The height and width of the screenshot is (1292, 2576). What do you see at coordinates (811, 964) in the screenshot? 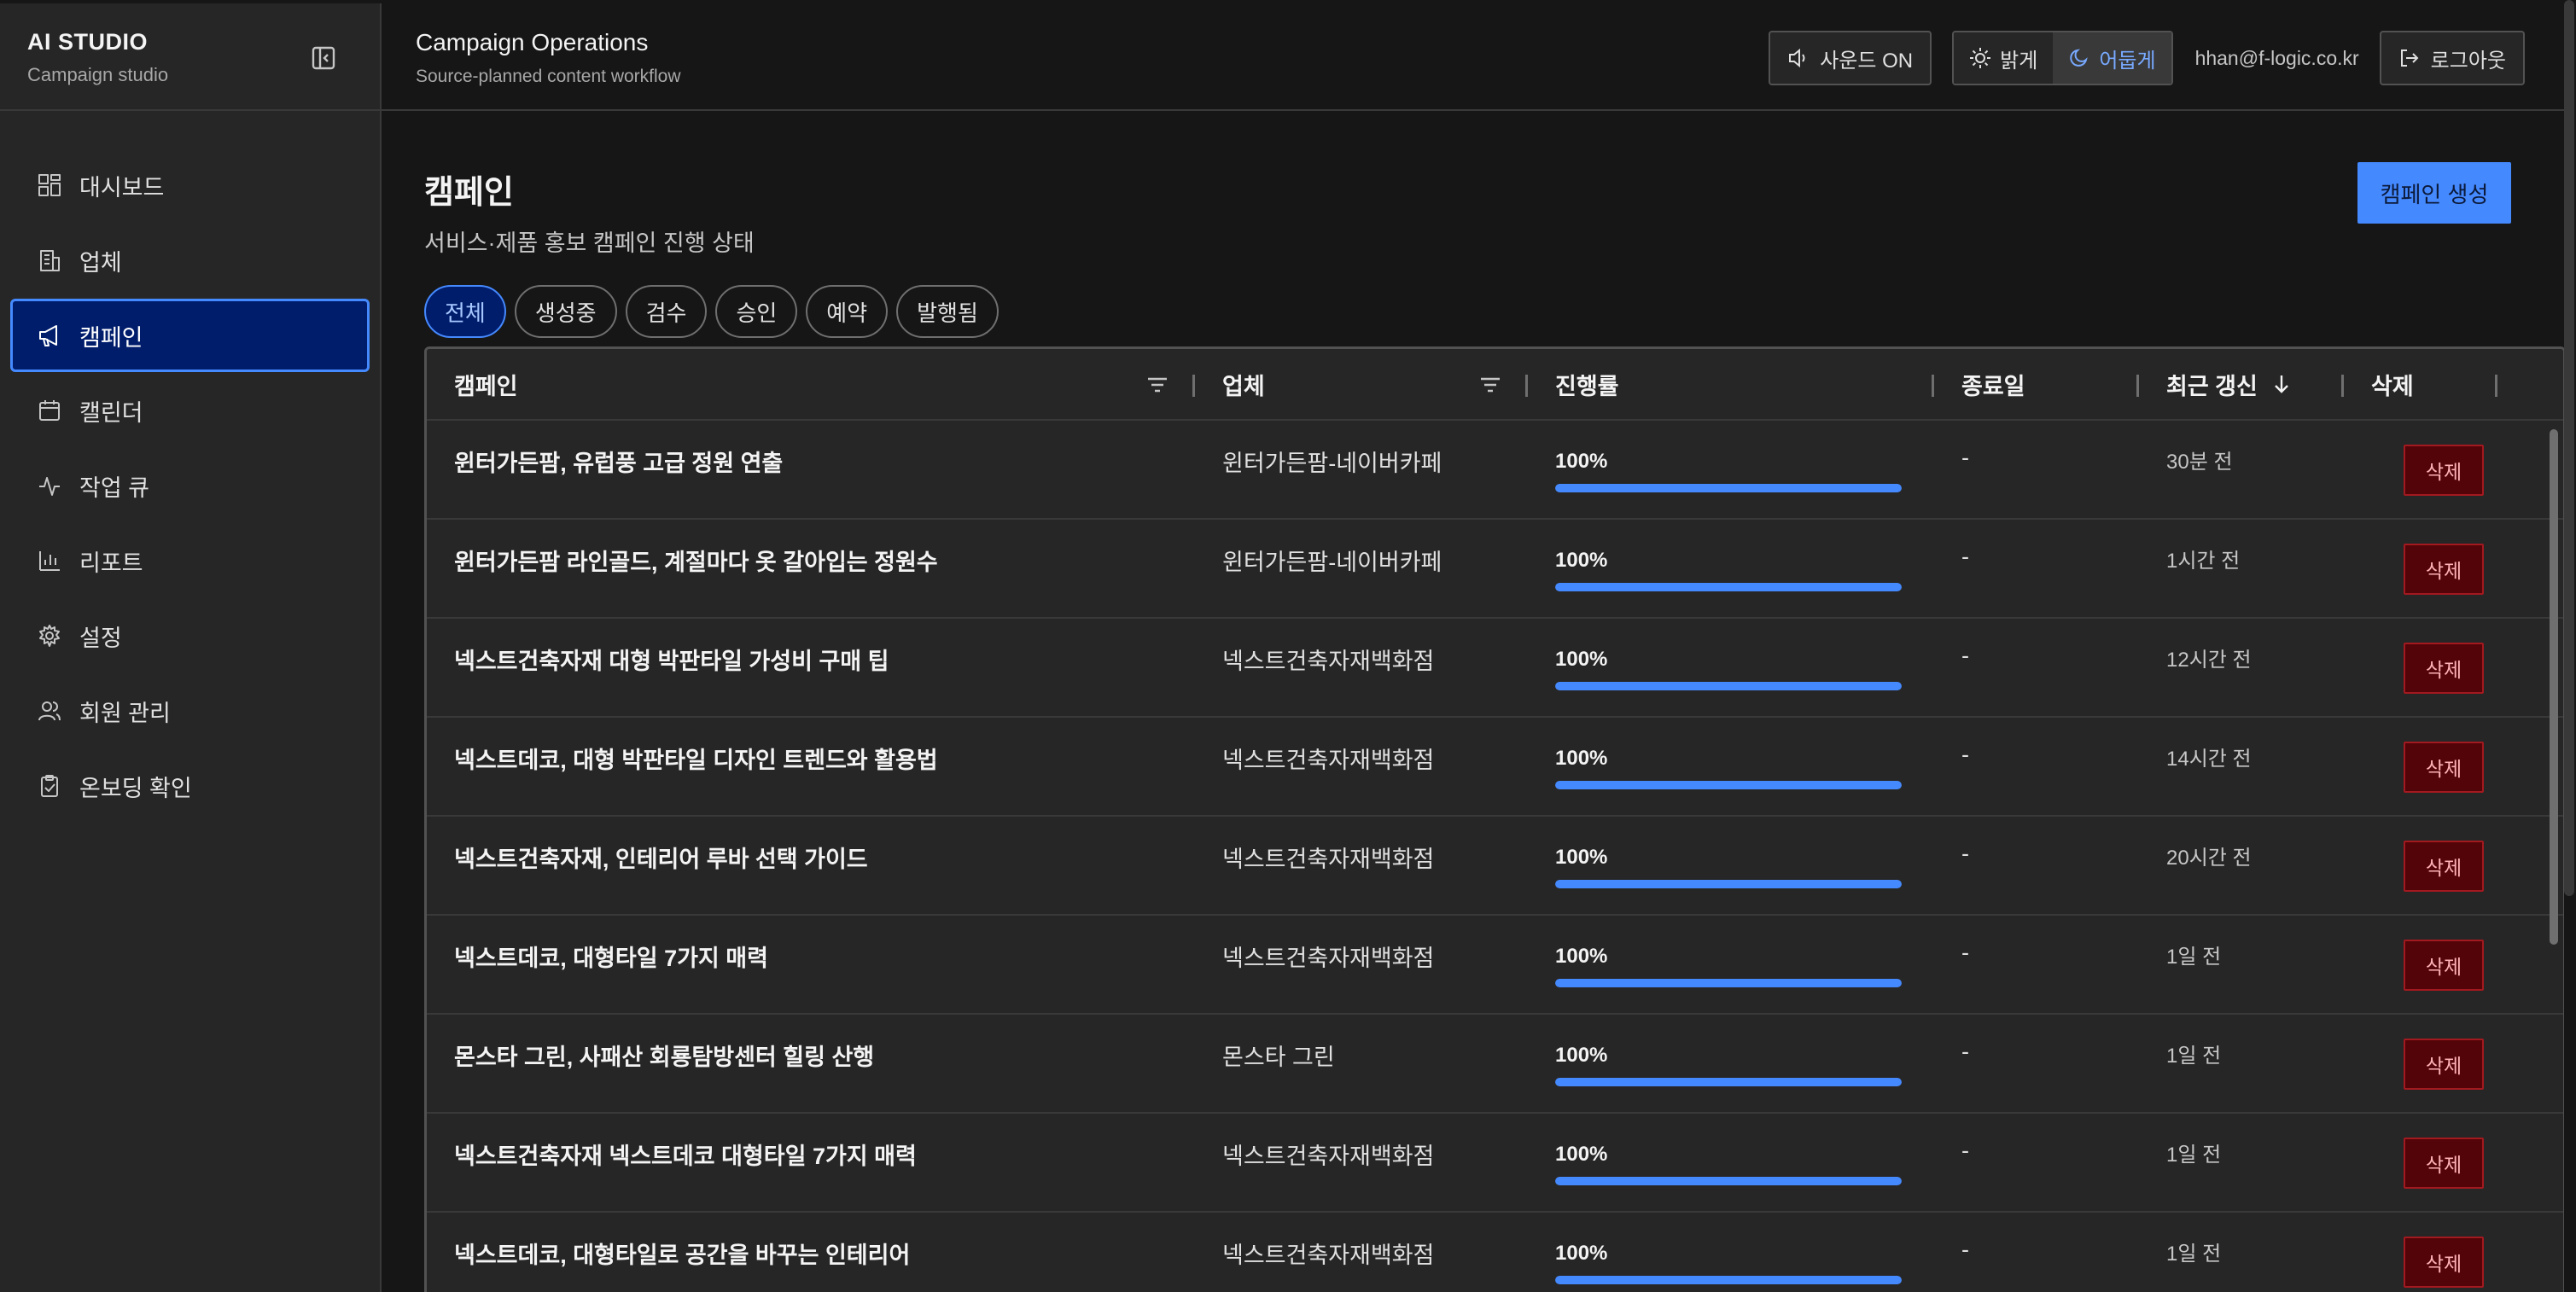
I see `campaign-name: 넥스트데코, 대형타일 7가지 매력` at bounding box center [811, 964].